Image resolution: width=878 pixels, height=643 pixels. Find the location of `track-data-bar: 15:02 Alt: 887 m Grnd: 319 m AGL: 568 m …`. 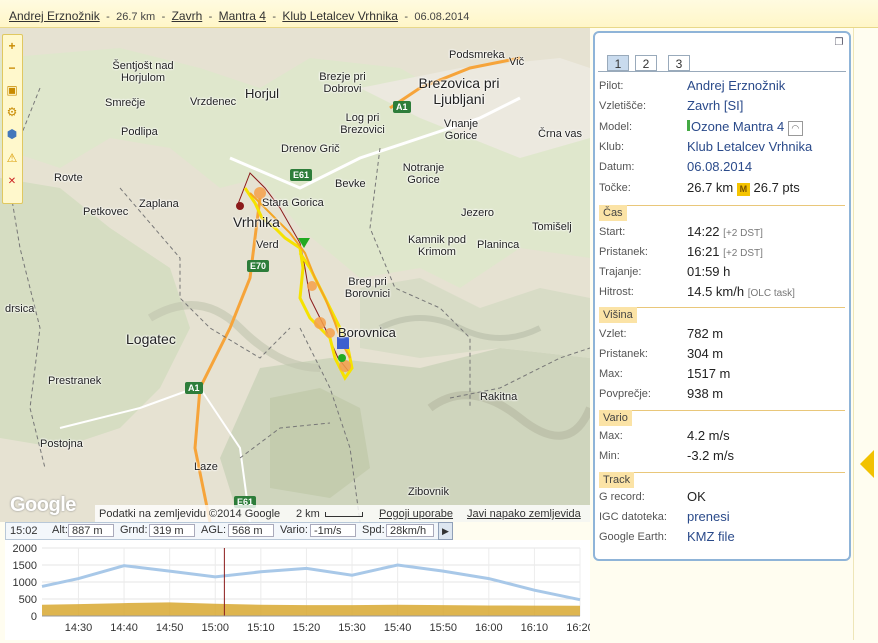

track-data-bar: 15:02 Alt: 887 m Grnd: 319 m AGL: 568 m … is located at coordinates (229, 531).